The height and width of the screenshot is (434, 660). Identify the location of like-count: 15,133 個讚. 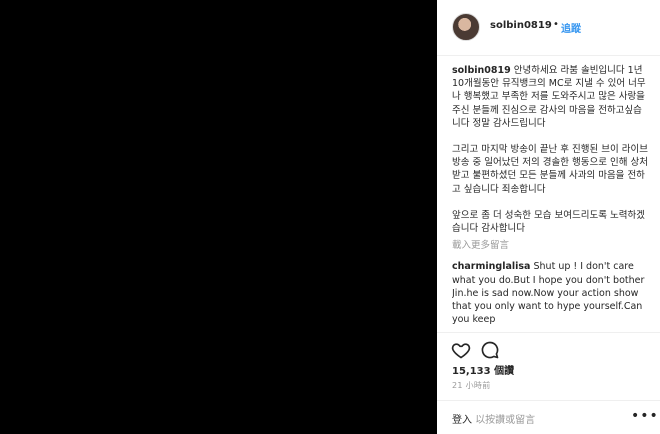
(483, 369).